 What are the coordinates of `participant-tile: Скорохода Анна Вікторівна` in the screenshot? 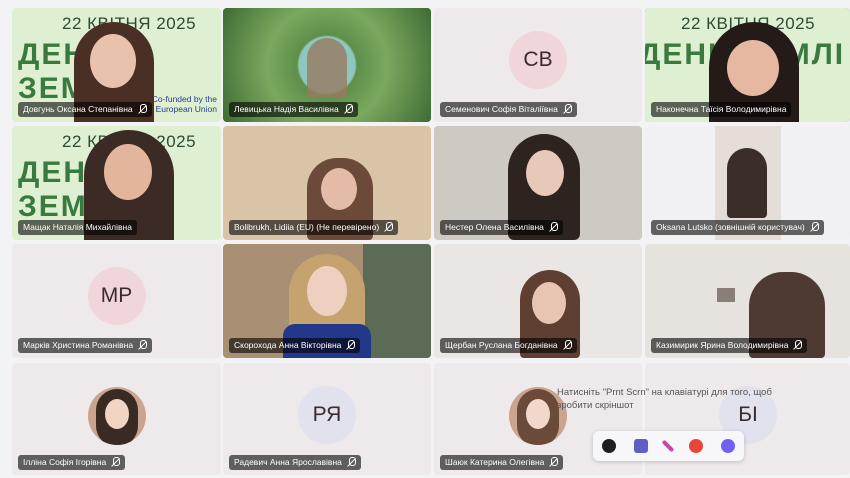 It's located at (327, 301).